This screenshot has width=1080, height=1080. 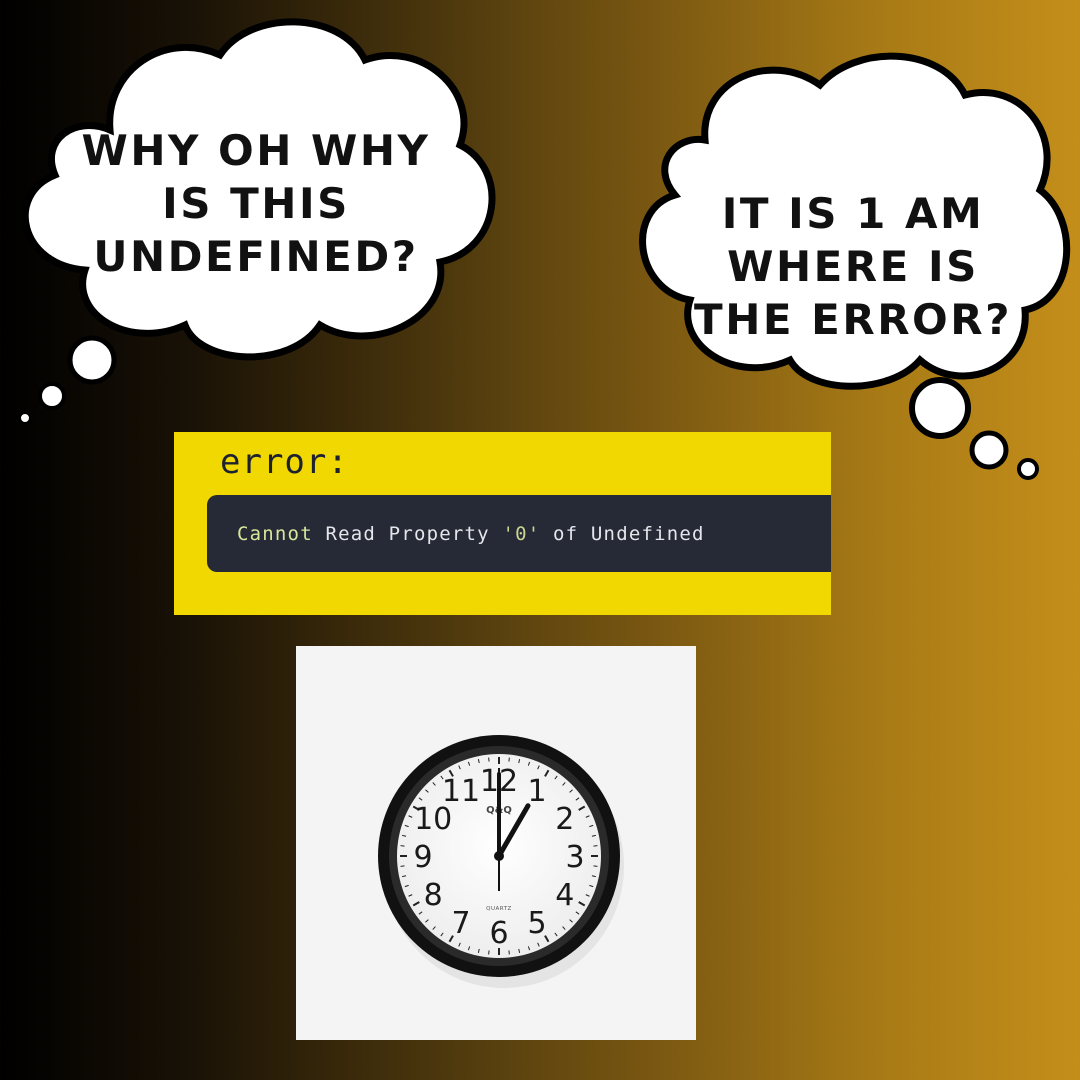 What do you see at coordinates (536, 923) in the screenshot?
I see `clock-numeral: 5` at bounding box center [536, 923].